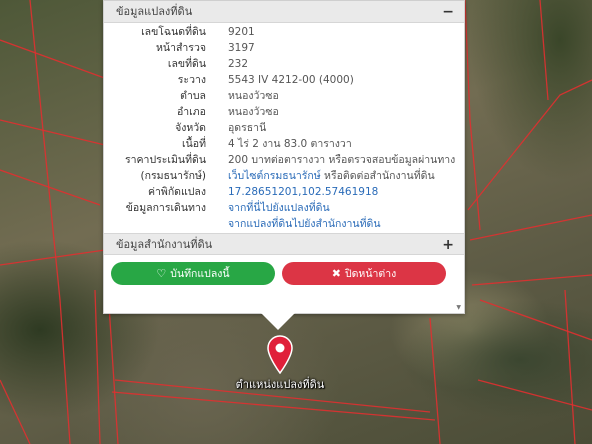  What do you see at coordinates (161, 273) in the screenshot?
I see `heart-icon: ♡` at bounding box center [161, 273].